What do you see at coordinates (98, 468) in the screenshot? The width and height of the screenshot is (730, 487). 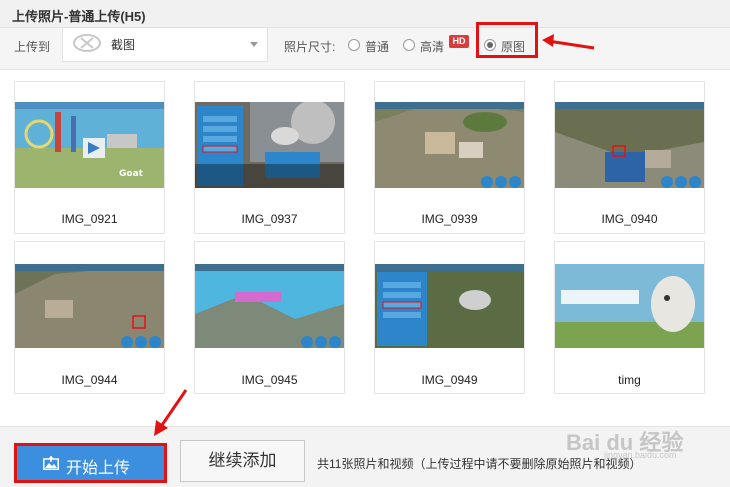 I see `start-upload-label: 开始上传` at bounding box center [98, 468].